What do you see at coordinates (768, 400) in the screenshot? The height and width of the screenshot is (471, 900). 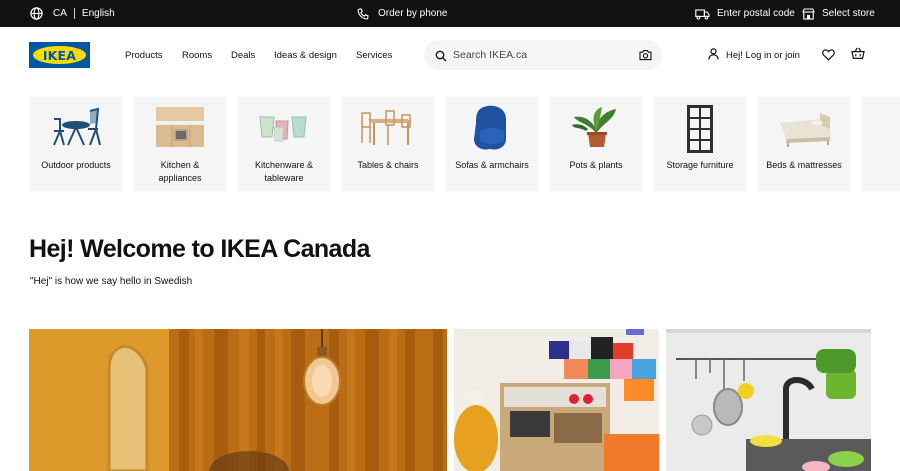 I see `hero-image-kitchen-sink` at bounding box center [768, 400].